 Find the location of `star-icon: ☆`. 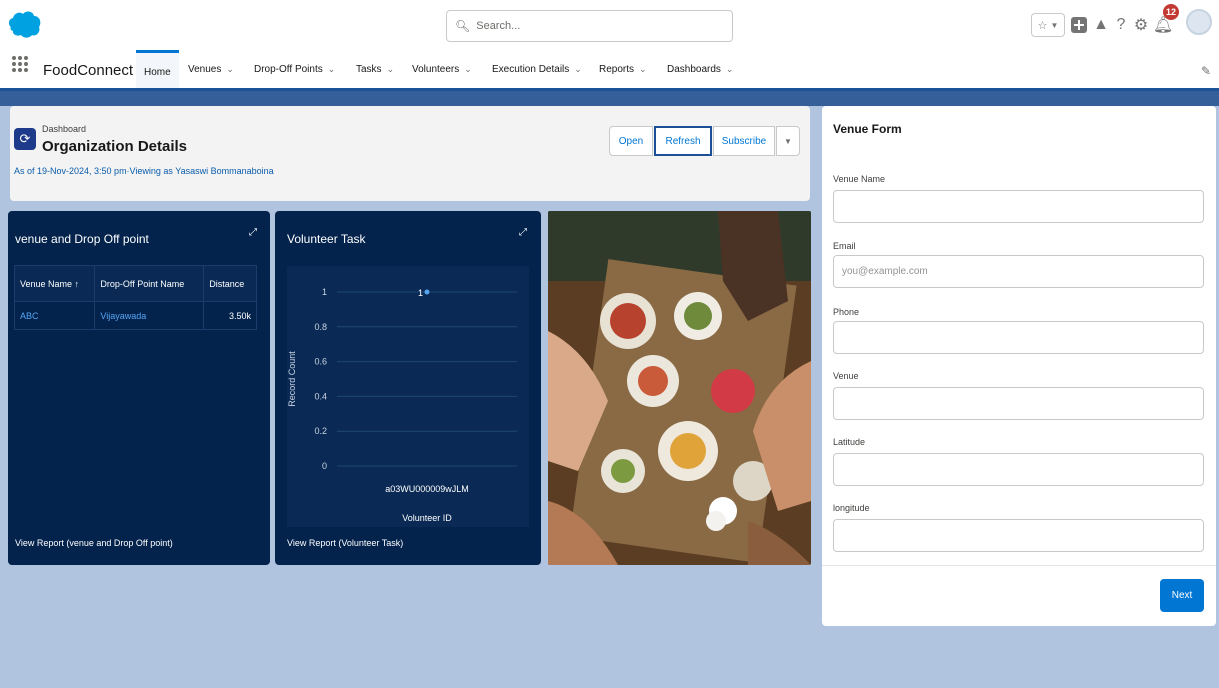

star-icon: ☆ is located at coordinates (1042, 25).